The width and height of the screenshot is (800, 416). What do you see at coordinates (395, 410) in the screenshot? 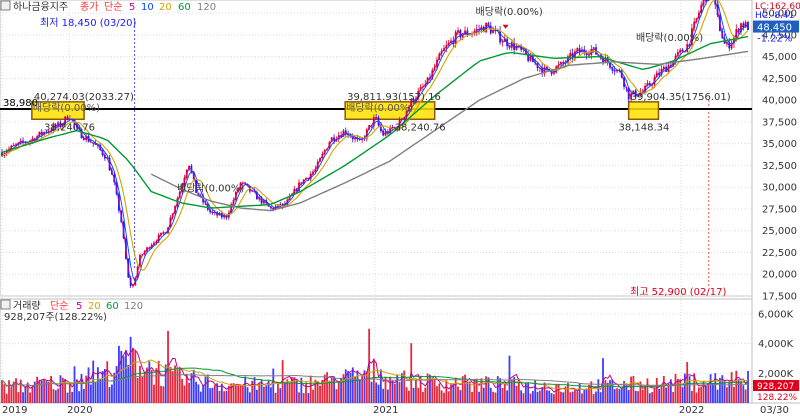
I see `x-axis-labels: 2019 2020 2021 2022 03/30` at bounding box center [395, 410].